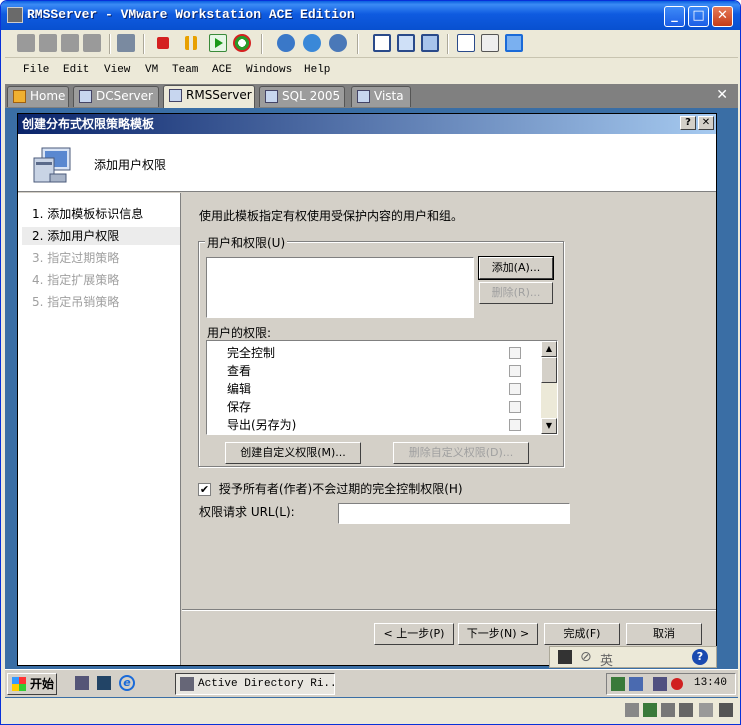 The height and width of the screenshot is (725, 741). What do you see at coordinates (722, 95) in the screenshot?
I see `close-tab-icon: ✕` at bounding box center [722, 95].